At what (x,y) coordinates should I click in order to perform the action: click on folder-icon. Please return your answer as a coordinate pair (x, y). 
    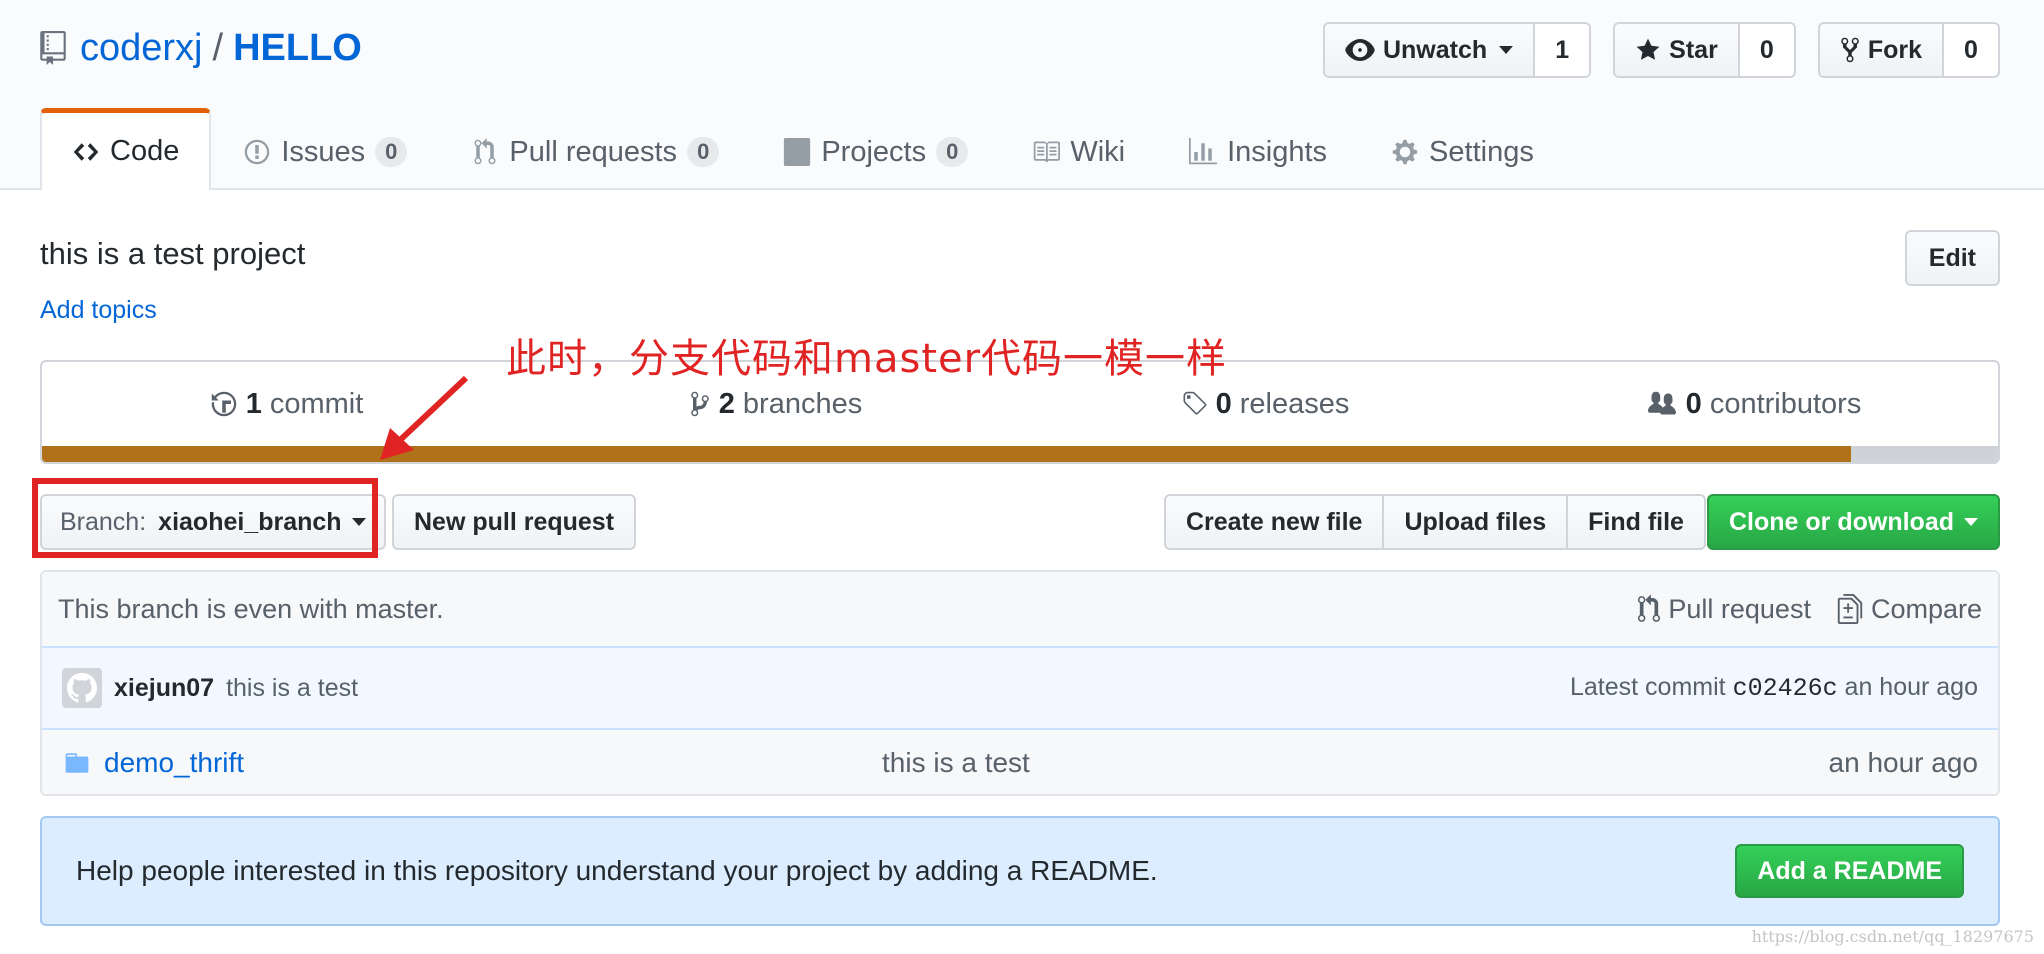
    Looking at the image, I should click on (77, 763).